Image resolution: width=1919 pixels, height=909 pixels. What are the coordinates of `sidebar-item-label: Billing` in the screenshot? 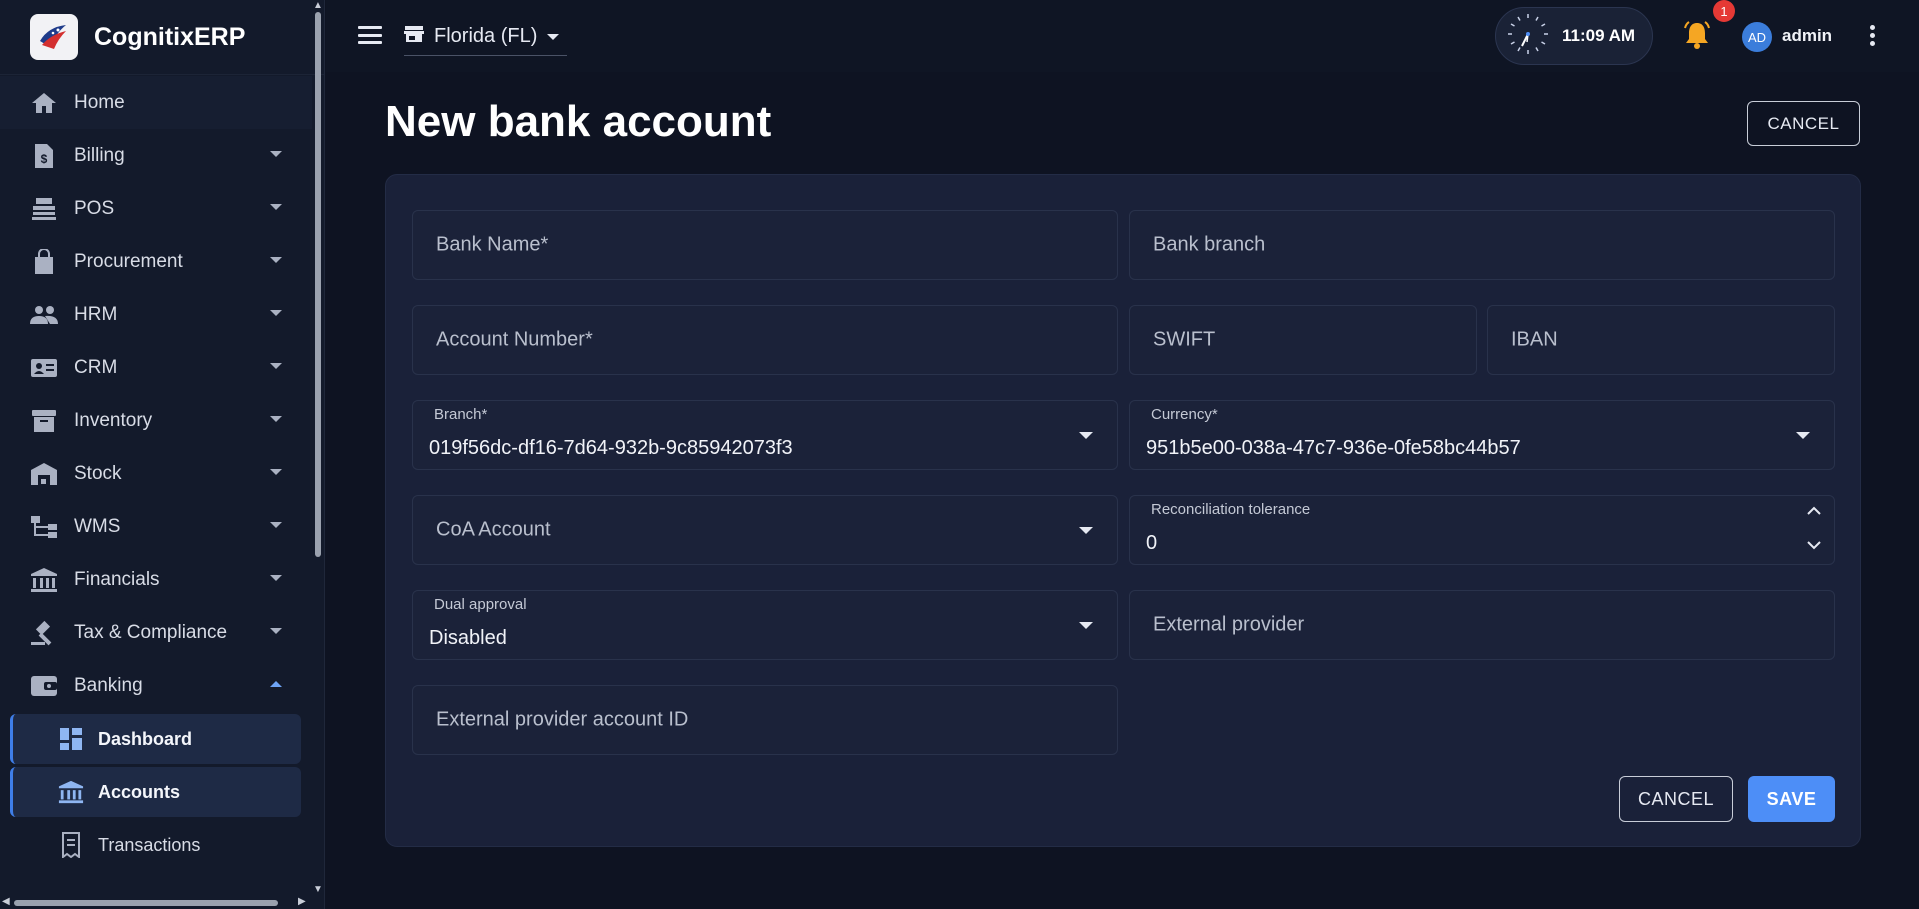 It's located at (99, 155).